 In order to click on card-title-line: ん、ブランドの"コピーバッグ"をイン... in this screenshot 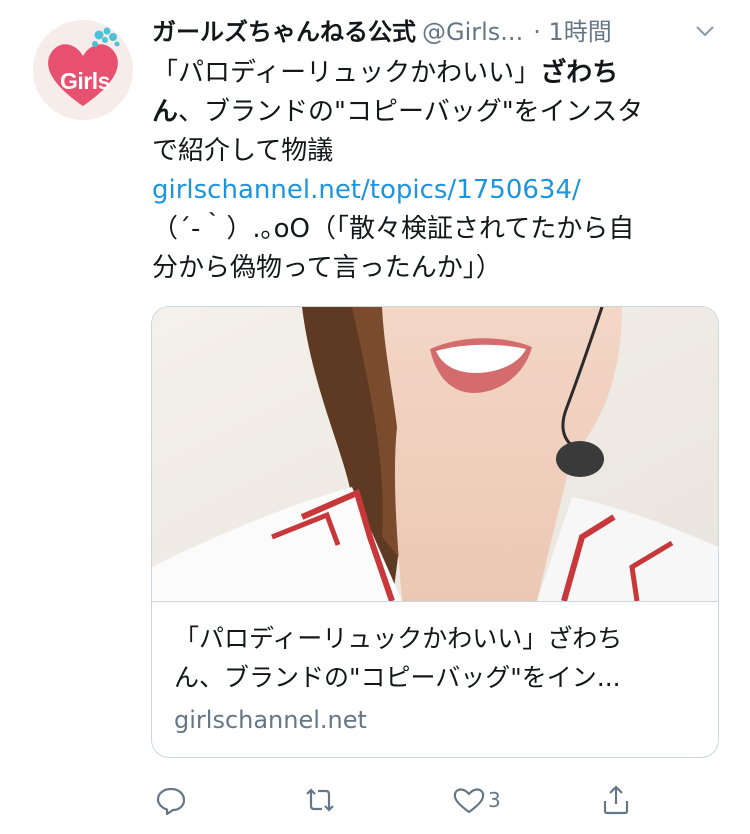, I will do `click(397, 677)`.